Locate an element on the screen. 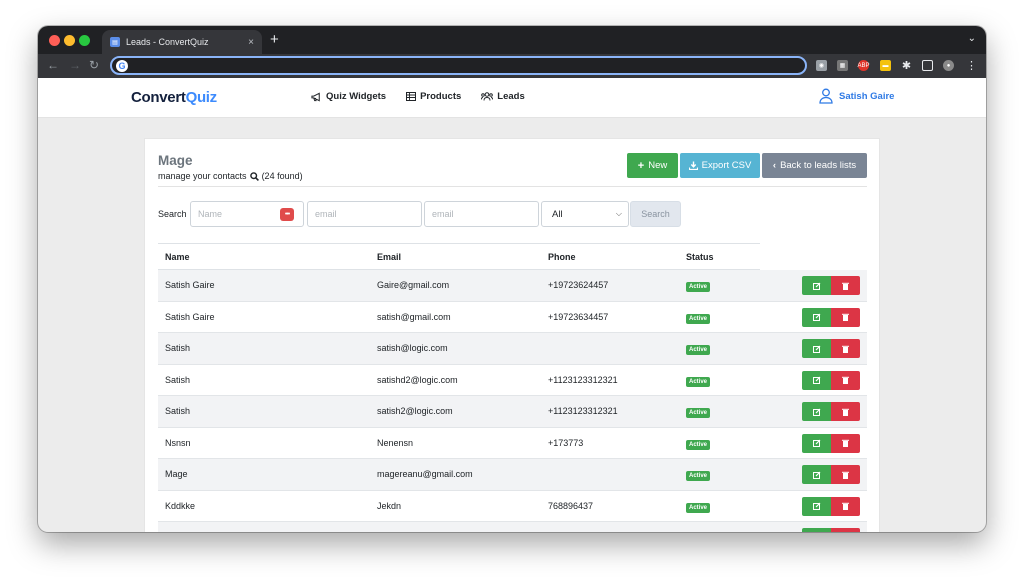 Image resolution: width=1024 pixels, height=582 pixels. cell-name: Kddkke is located at coordinates (180, 505).